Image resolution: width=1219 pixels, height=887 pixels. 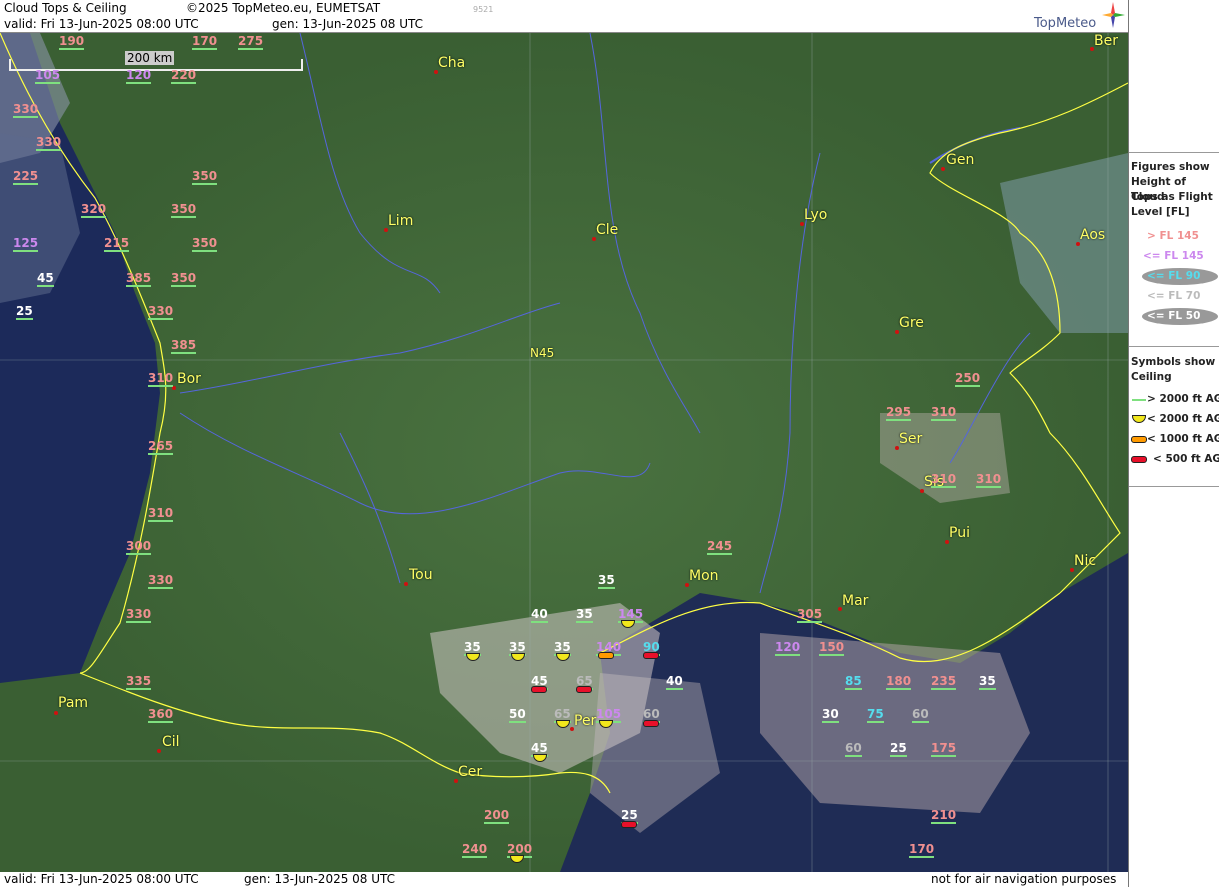 I want to click on cloud-top-figure: 145, so click(x=631, y=615).